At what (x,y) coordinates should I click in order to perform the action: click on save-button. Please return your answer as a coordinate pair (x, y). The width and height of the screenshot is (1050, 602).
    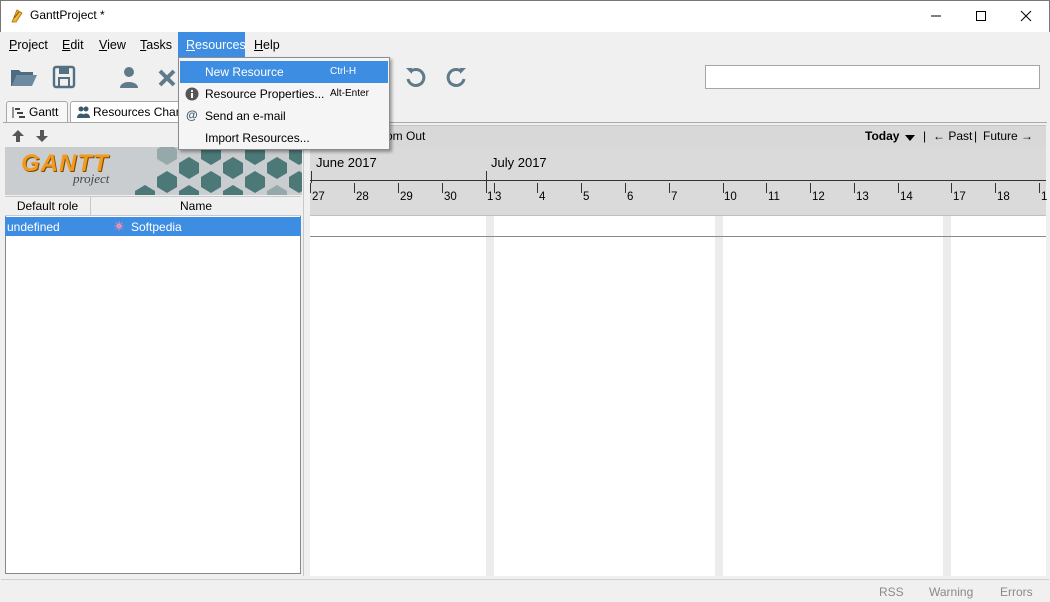
    Looking at the image, I should click on (64, 77).